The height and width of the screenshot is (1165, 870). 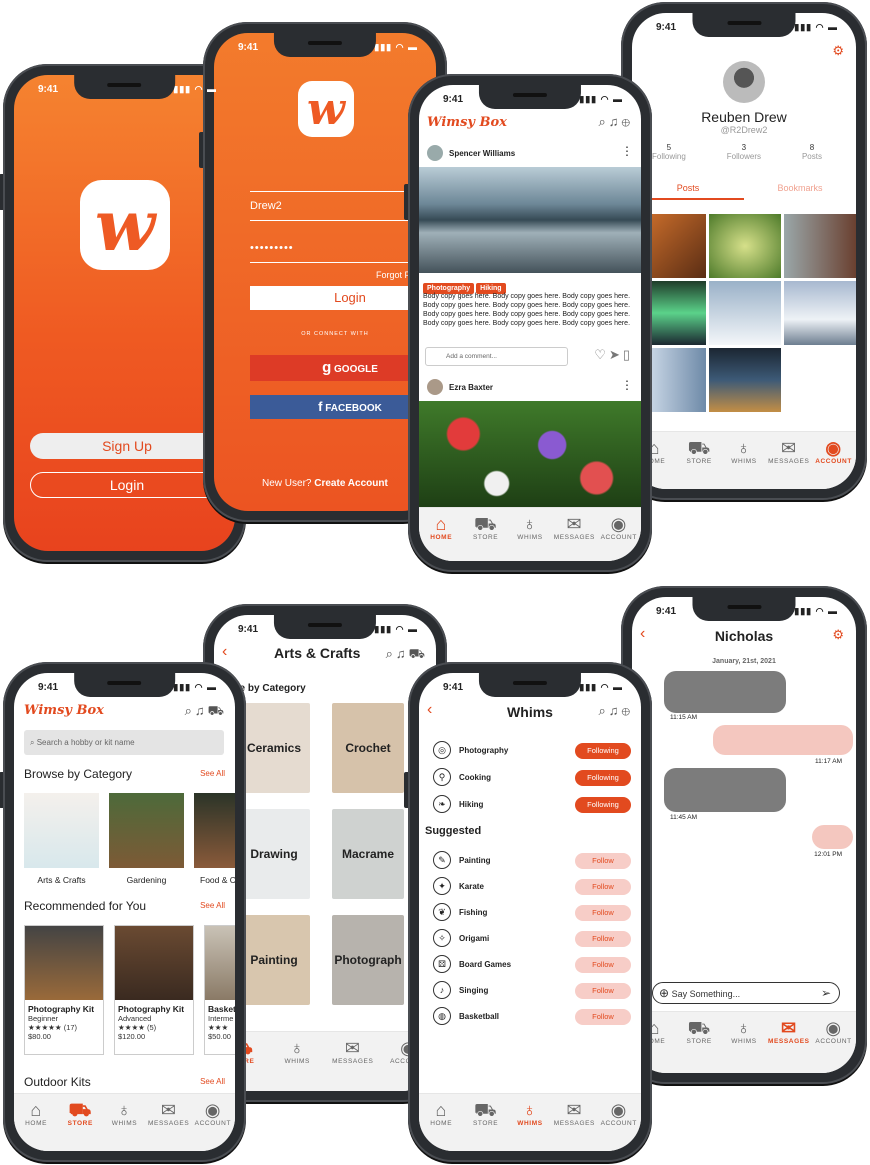 I want to click on category-macrame: Macrame, so click(x=368, y=854).